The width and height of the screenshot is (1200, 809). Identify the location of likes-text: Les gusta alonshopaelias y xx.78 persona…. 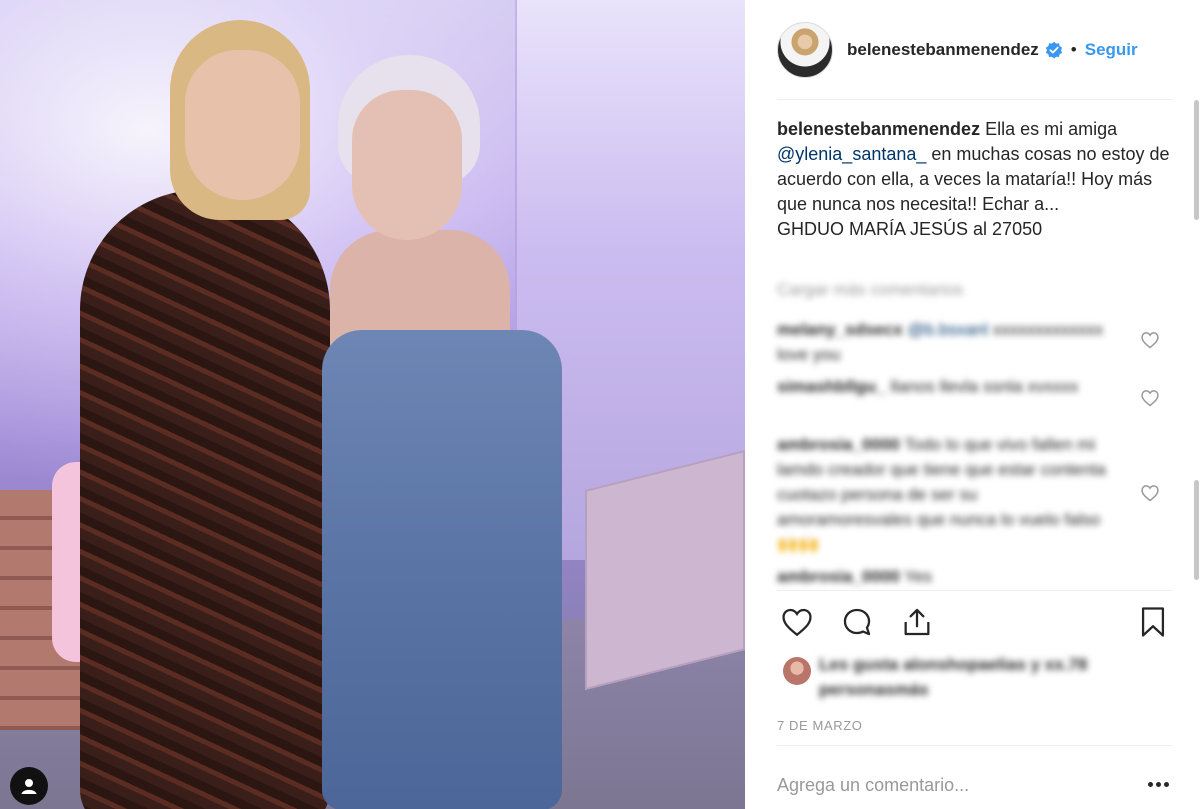
(953, 677).